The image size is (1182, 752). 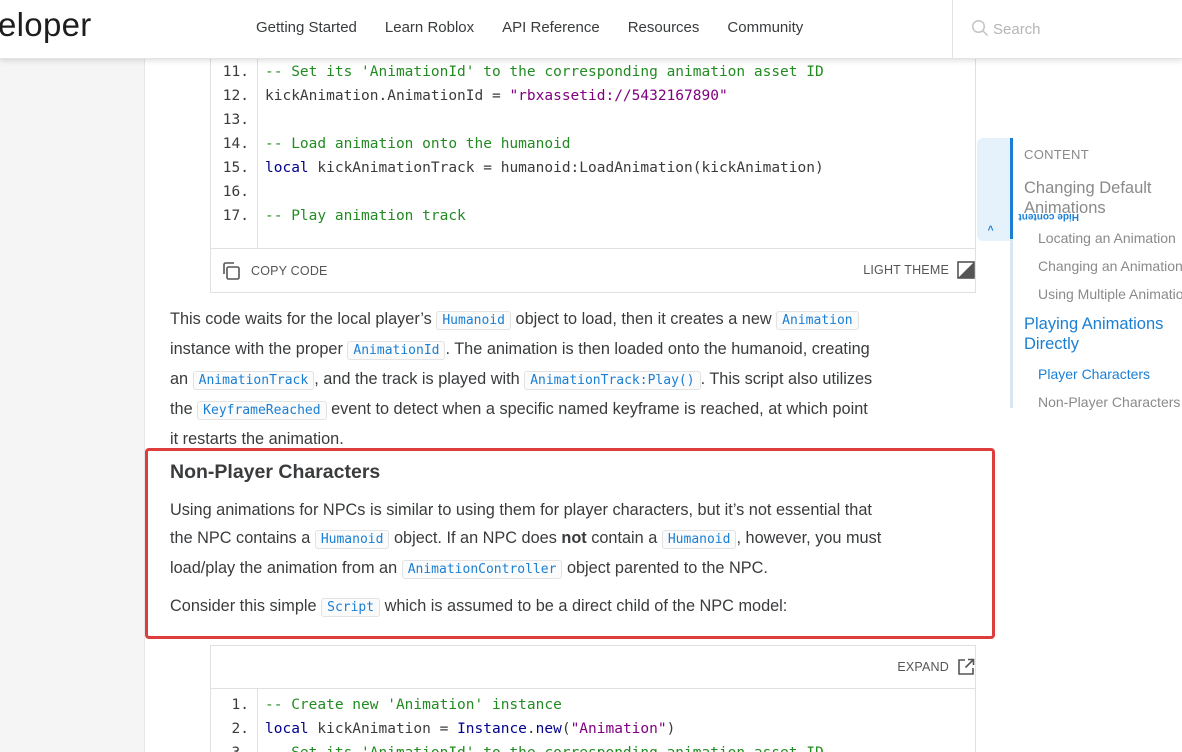 What do you see at coordinates (289, 271) in the screenshot?
I see `copy-code-label: COPY CODE` at bounding box center [289, 271].